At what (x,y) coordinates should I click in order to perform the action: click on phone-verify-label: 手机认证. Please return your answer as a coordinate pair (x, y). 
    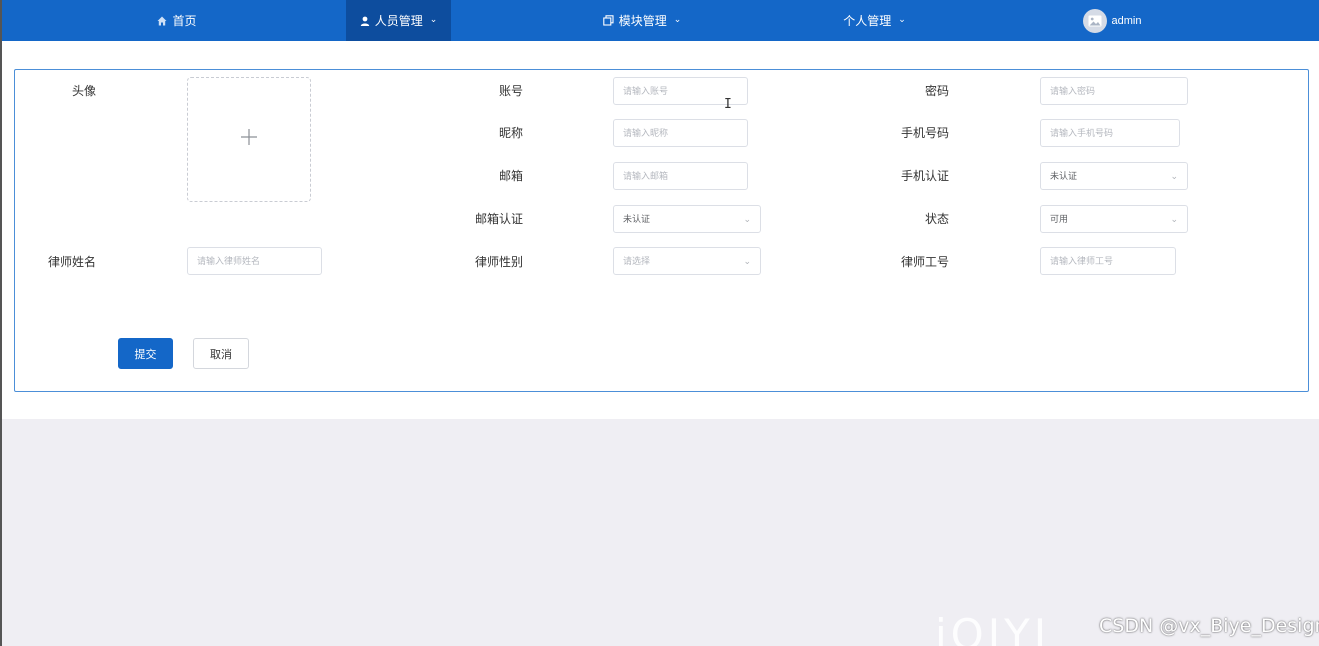
    Looking at the image, I should click on (924, 176).